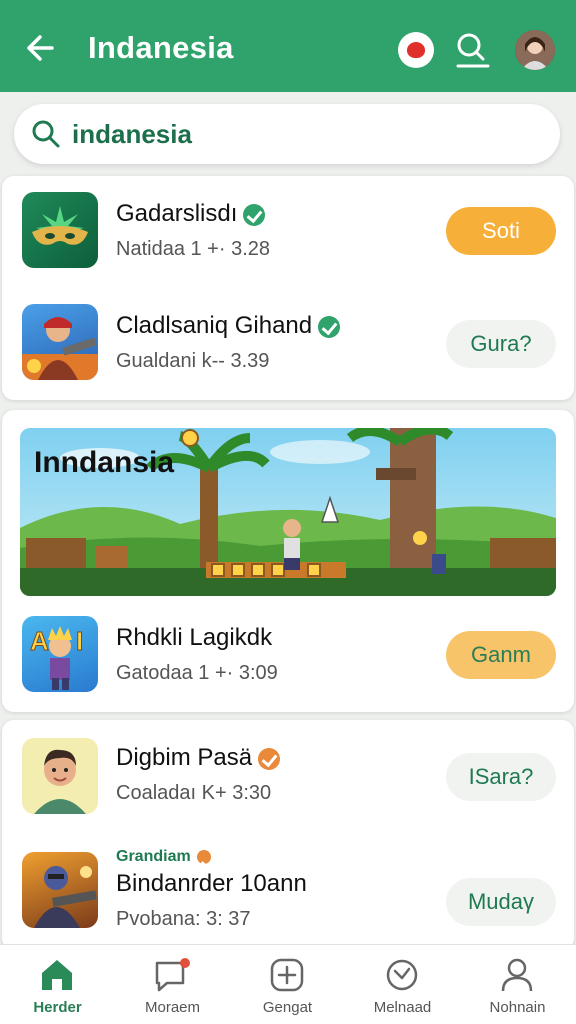 Image resolution: width=576 pixels, height=1024 pixels. What do you see at coordinates (177, 213) in the screenshot?
I see `app-name: Gadarslisdı` at bounding box center [177, 213].